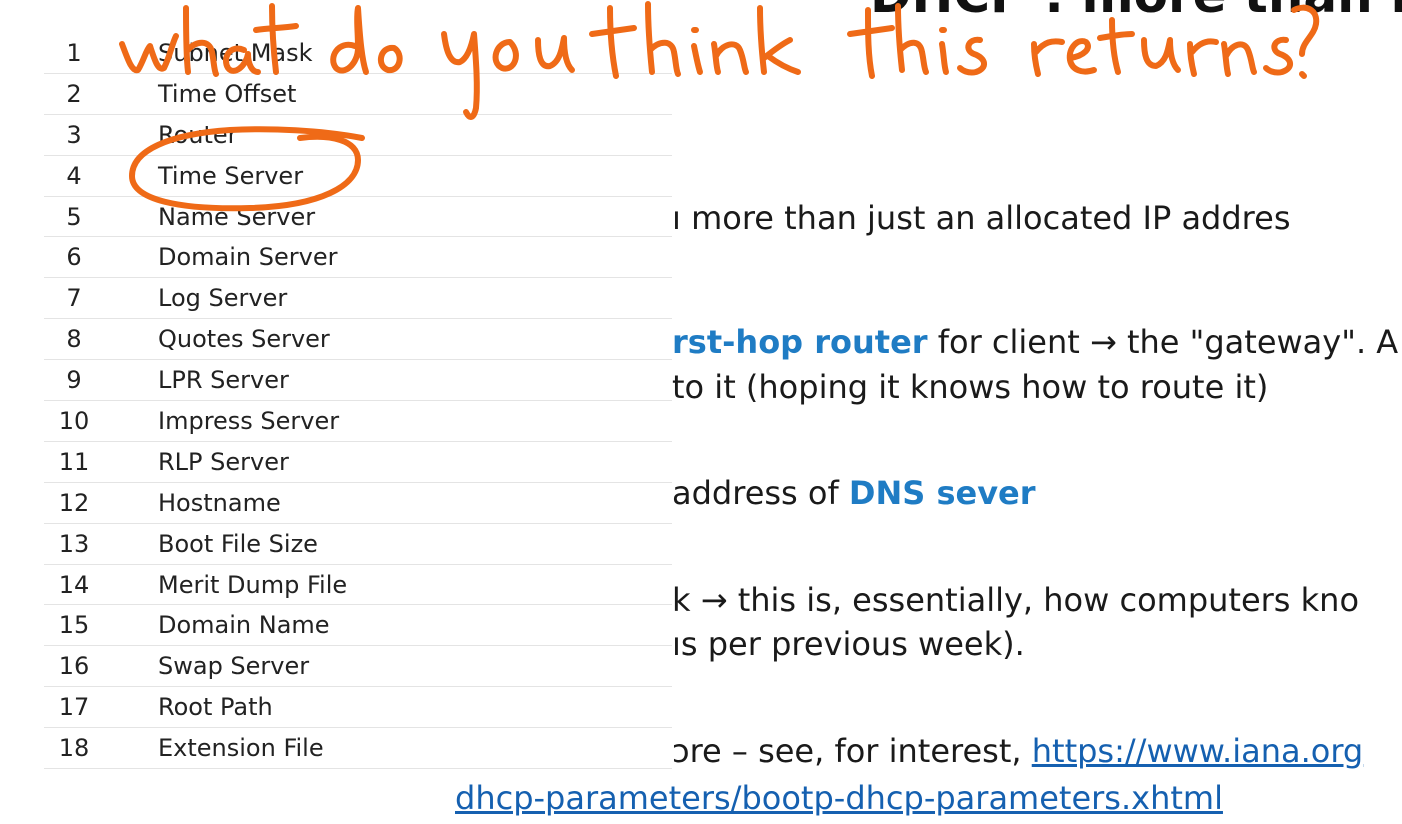 The image size is (1402, 824). I want to click on slide-line-4: address of DNS sever, so click(854, 493).